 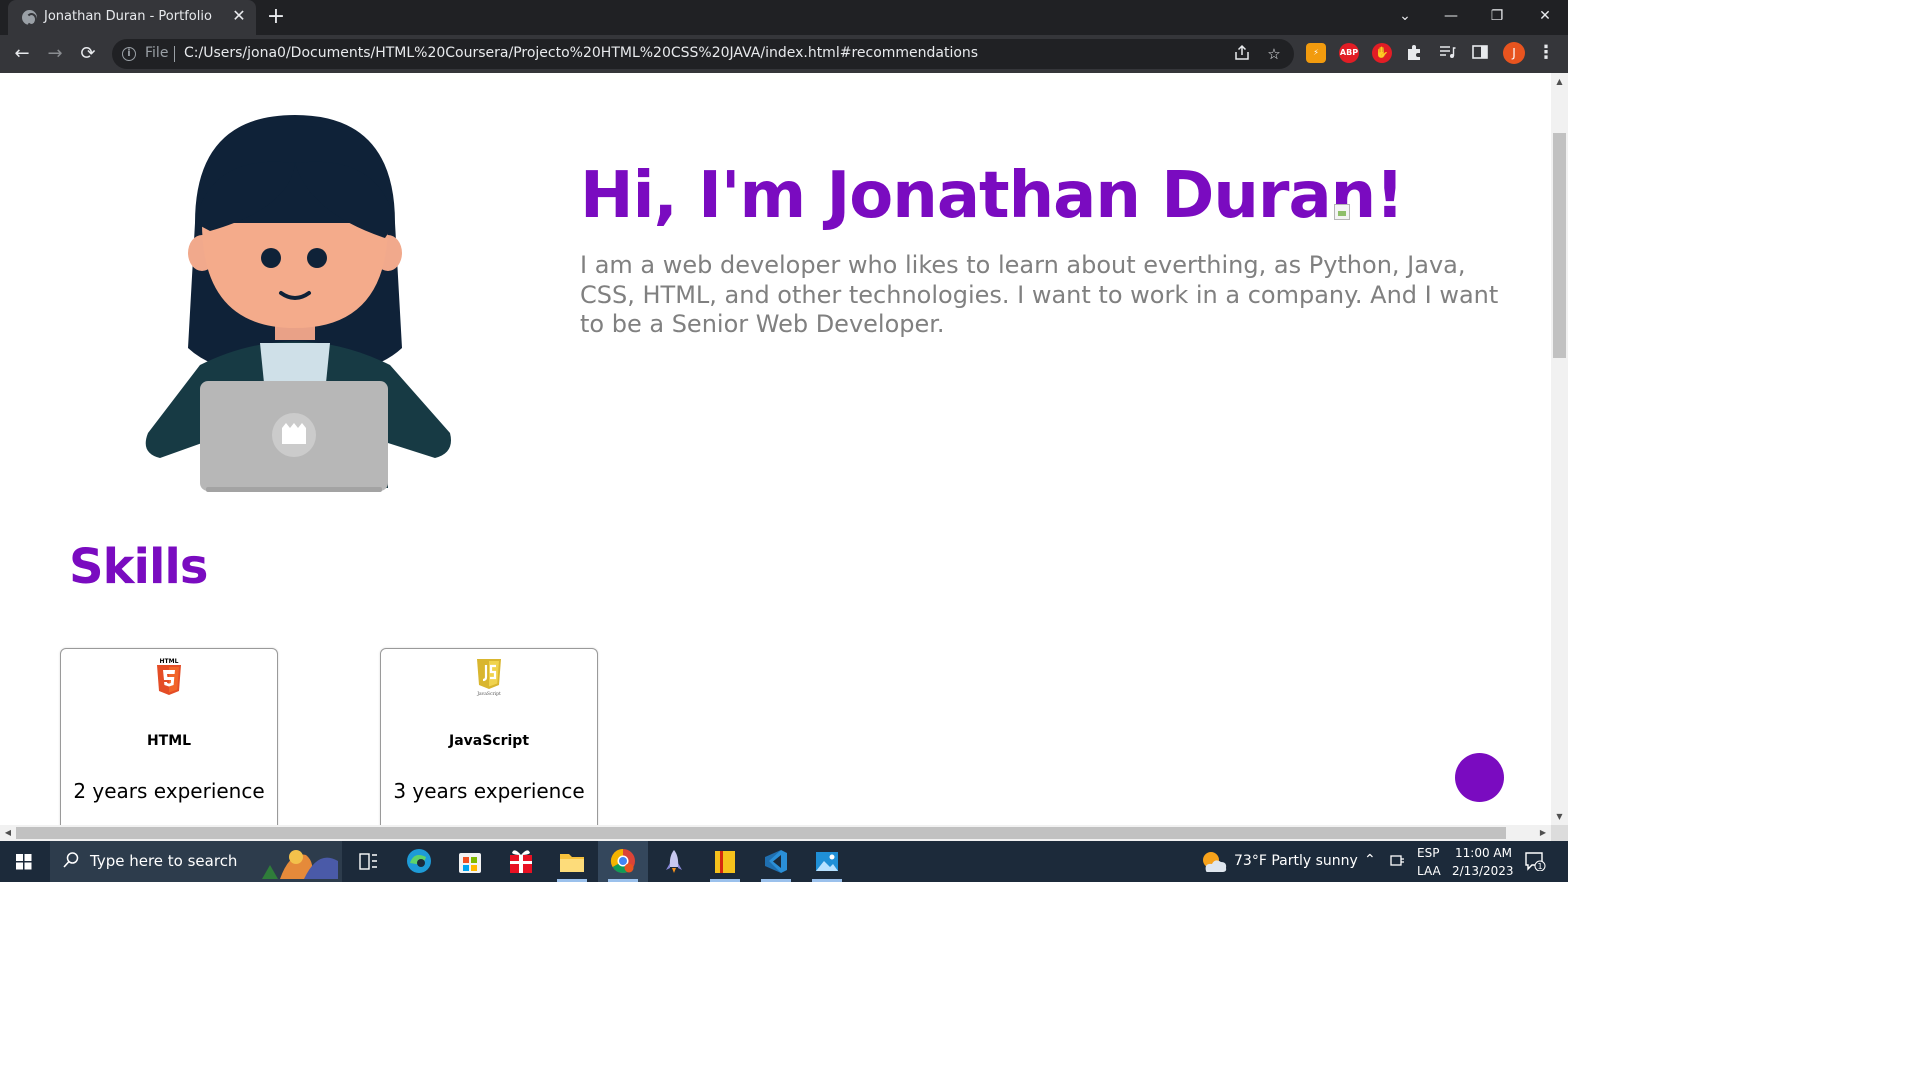 I want to click on search-icon, so click(x=71, y=860).